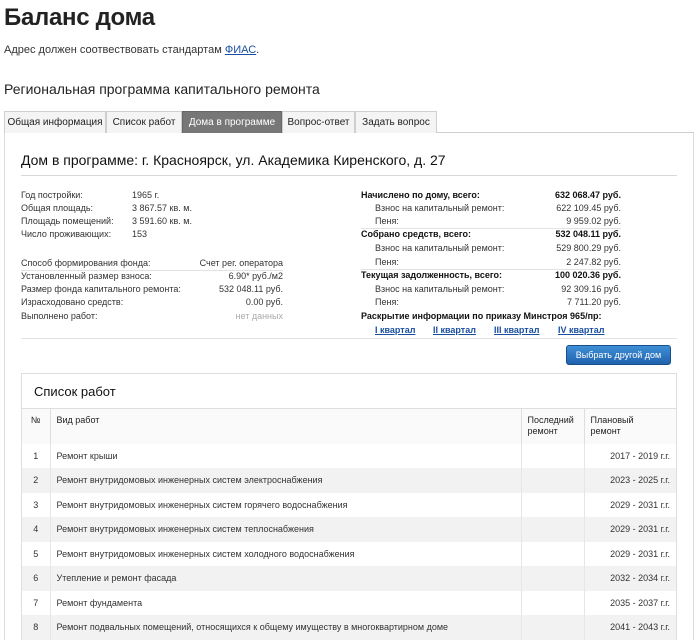 Image resolution: width=699 pixels, height=640 pixels. Describe the element at coordinates (454, 330) in the screenshot. I see `quarter-2-link: II квартал` at that location.